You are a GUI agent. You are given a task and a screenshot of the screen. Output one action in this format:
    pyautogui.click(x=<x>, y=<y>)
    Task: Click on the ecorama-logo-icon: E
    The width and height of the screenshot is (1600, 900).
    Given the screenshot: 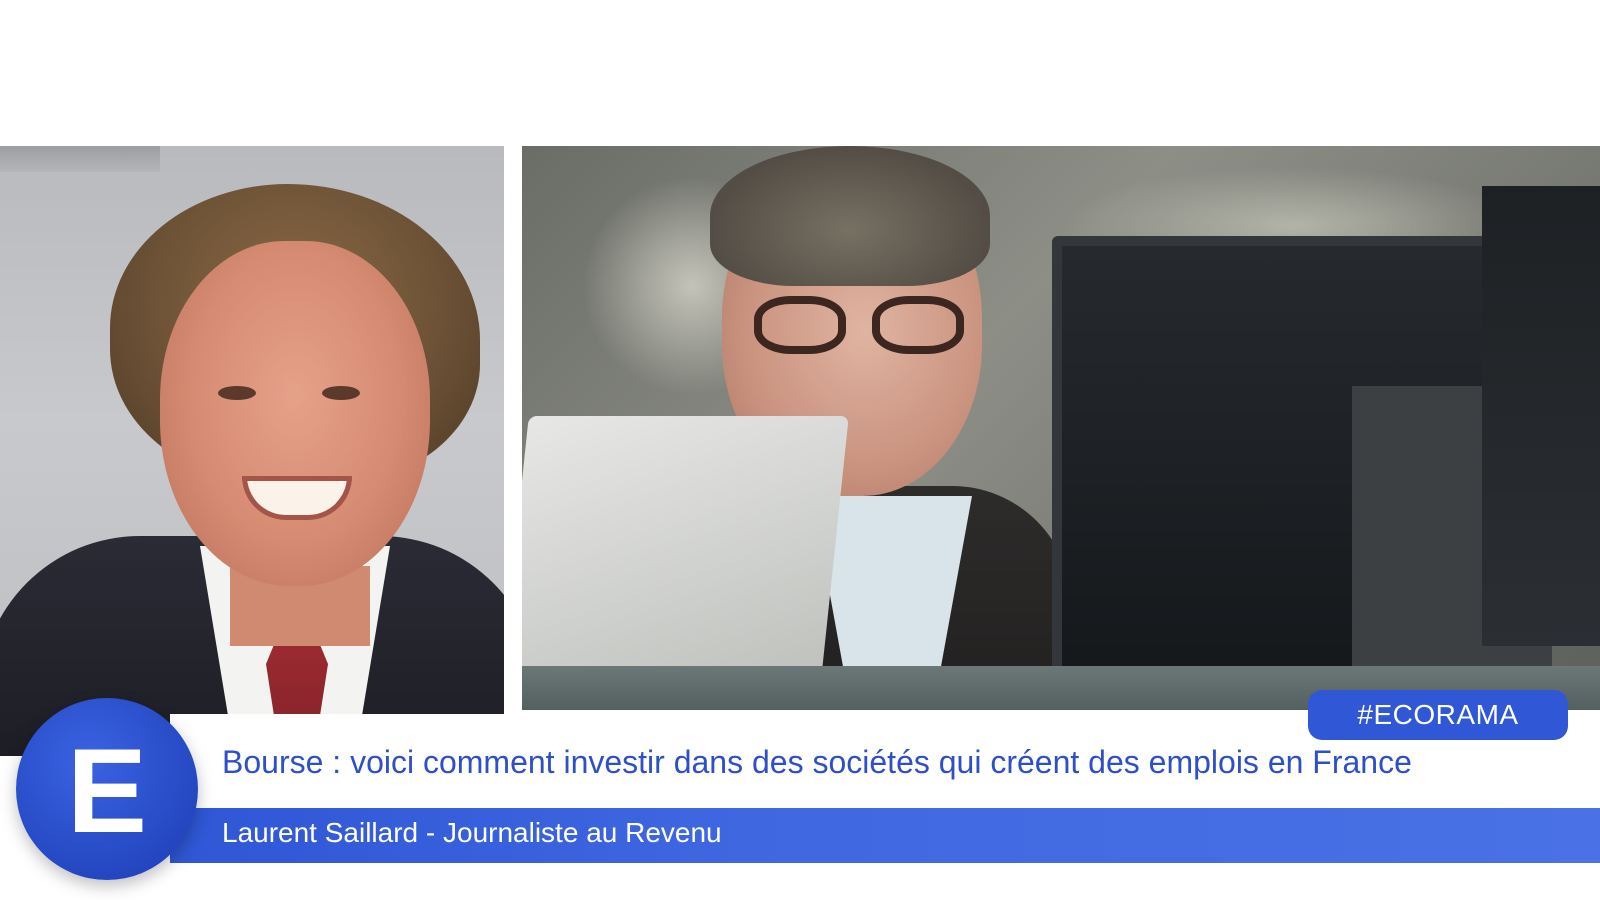 What is the action you would take?
    pyautogui.click(x=107, y=789)
    